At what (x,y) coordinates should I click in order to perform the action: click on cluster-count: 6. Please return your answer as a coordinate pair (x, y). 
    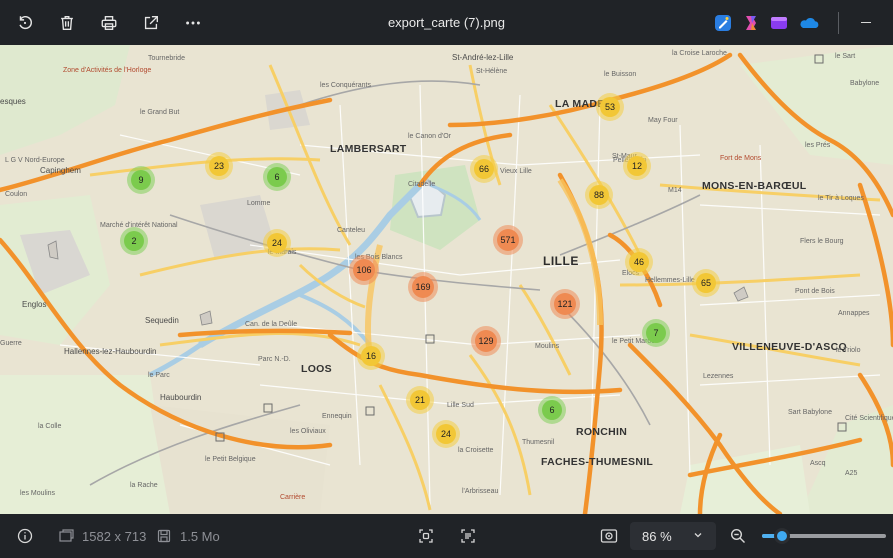
    Looking at the image, I should click on (552, 410).